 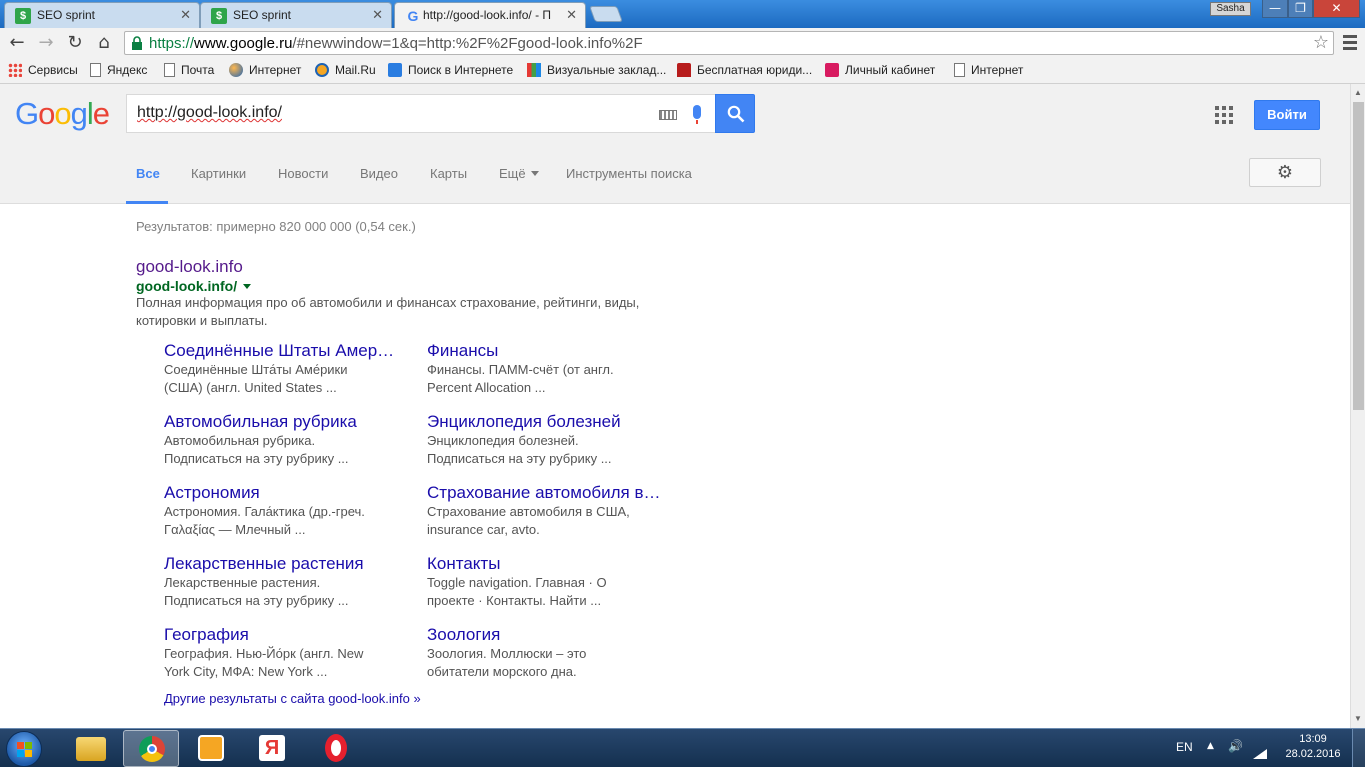 What do you see at coordinates (1285, 172) in the screenshot?
I see `settings-gear-icon: ⚙` at bounding box center [1285, 172].